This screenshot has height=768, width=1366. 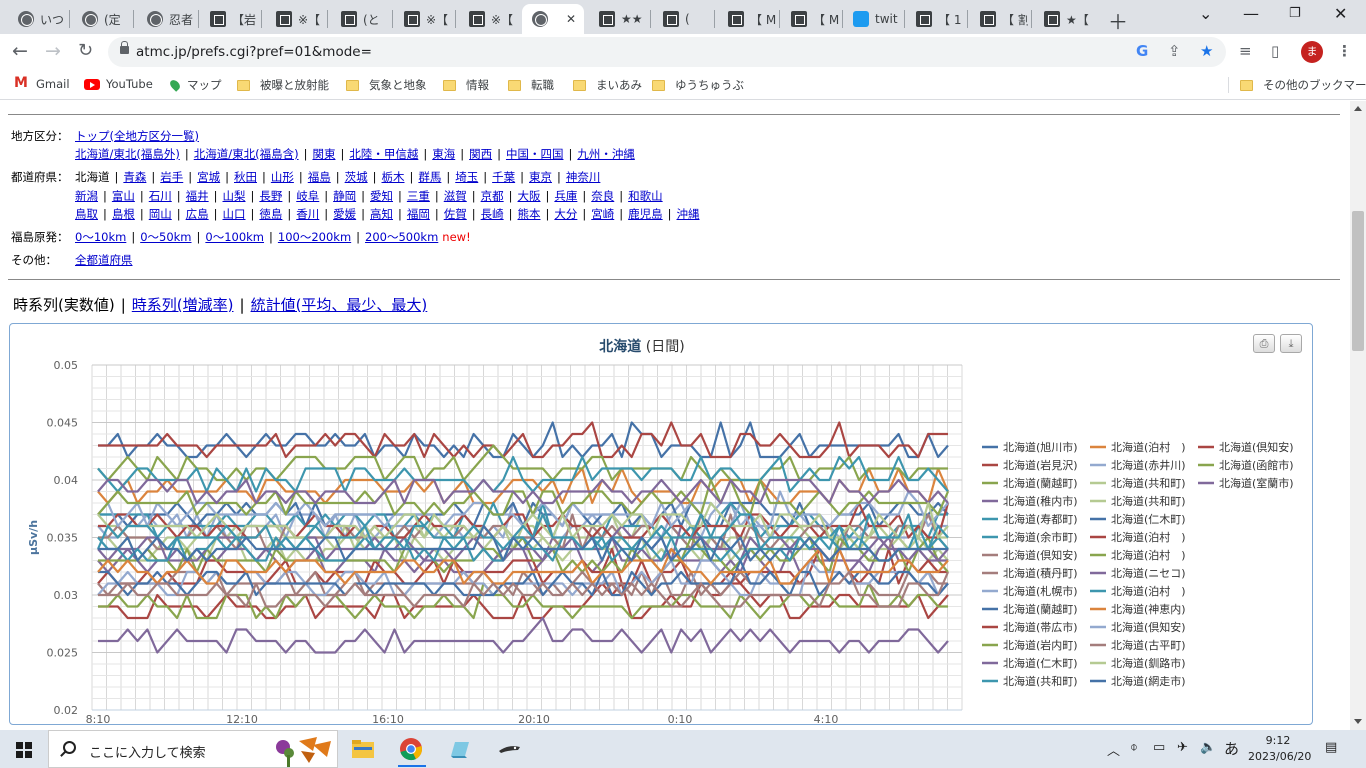 I want to click on tray-overflow-icon: ︿, so click(x=1113, y=749).